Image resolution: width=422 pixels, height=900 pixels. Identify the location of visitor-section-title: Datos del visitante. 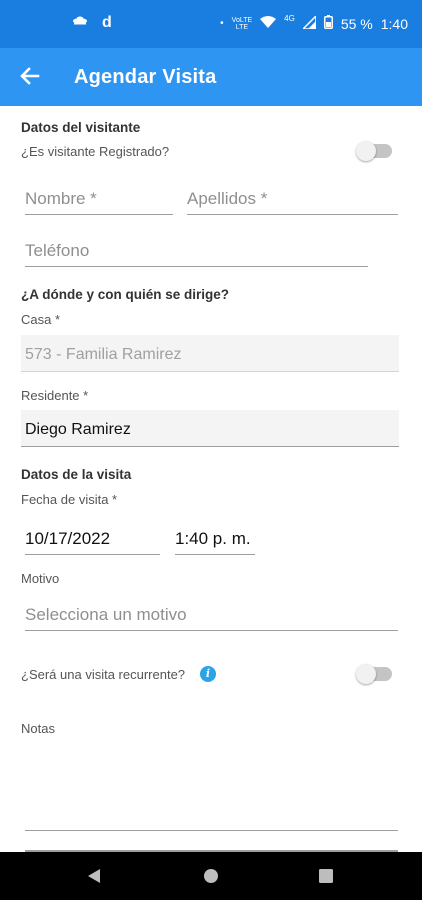
(81, 127).